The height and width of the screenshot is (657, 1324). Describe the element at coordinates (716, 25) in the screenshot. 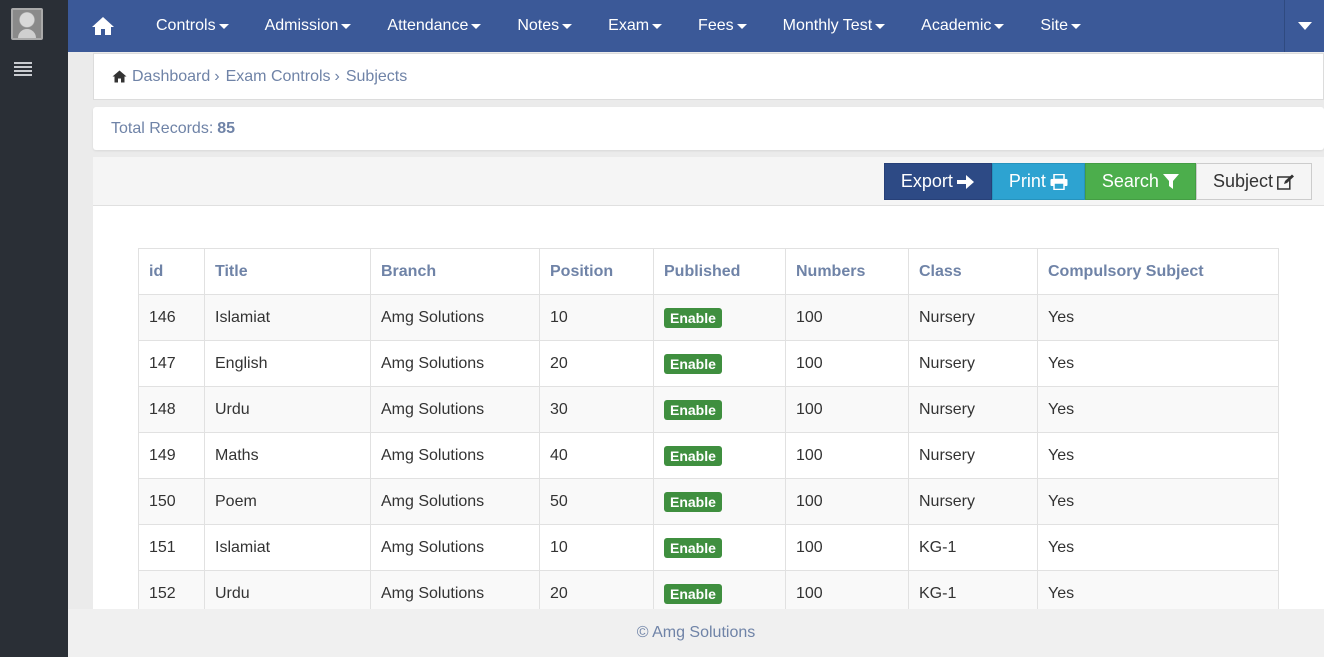

I see `nav-label: Fees` at that location.